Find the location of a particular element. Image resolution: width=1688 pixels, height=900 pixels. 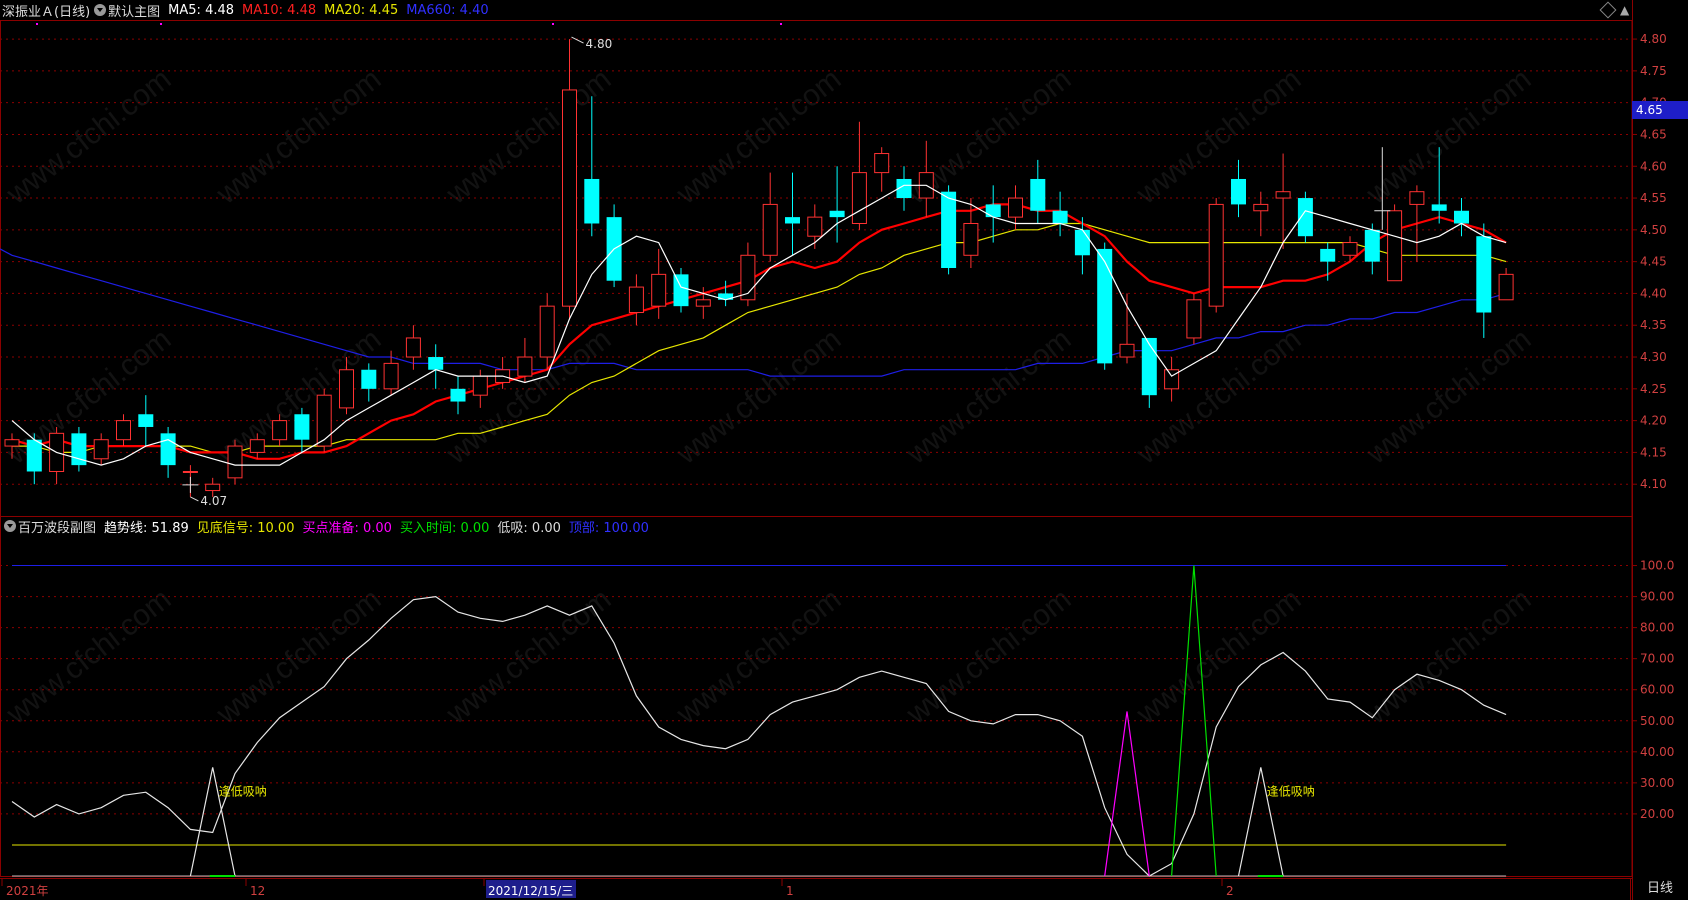

price-tick-label: 4.10 is located at coordinates (1653, 484).